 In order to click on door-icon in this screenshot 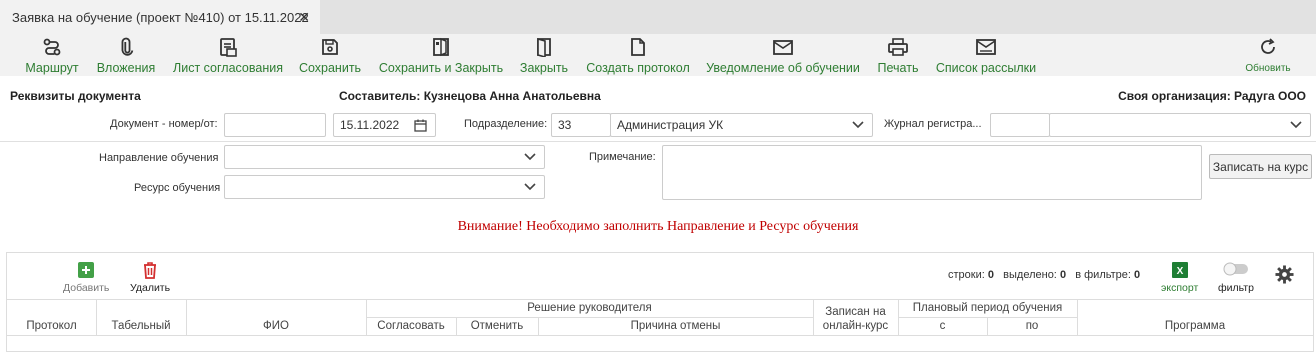, I will do `click(544, 47)`.